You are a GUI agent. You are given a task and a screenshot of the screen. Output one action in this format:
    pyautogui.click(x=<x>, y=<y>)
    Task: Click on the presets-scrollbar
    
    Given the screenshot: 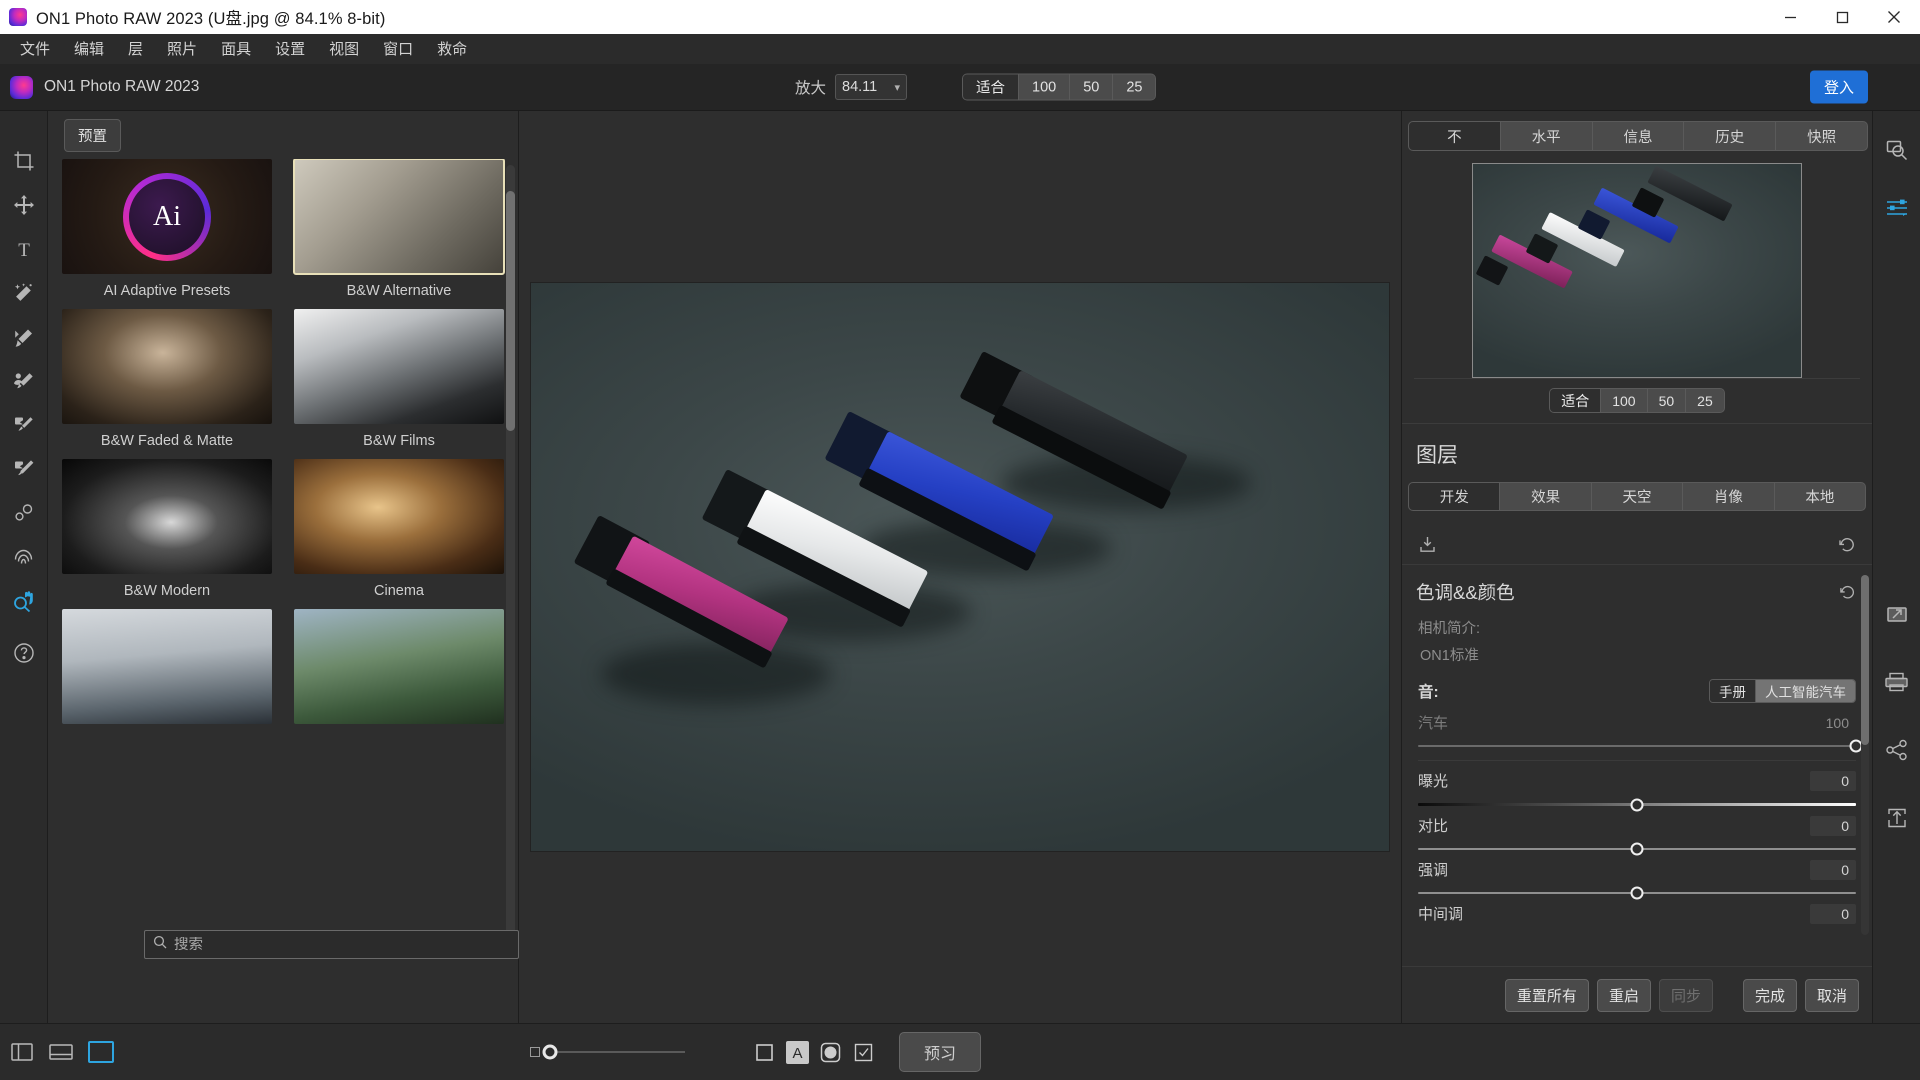 What is the action you would take?
    pyautogui.click(x=510, y=555)
    